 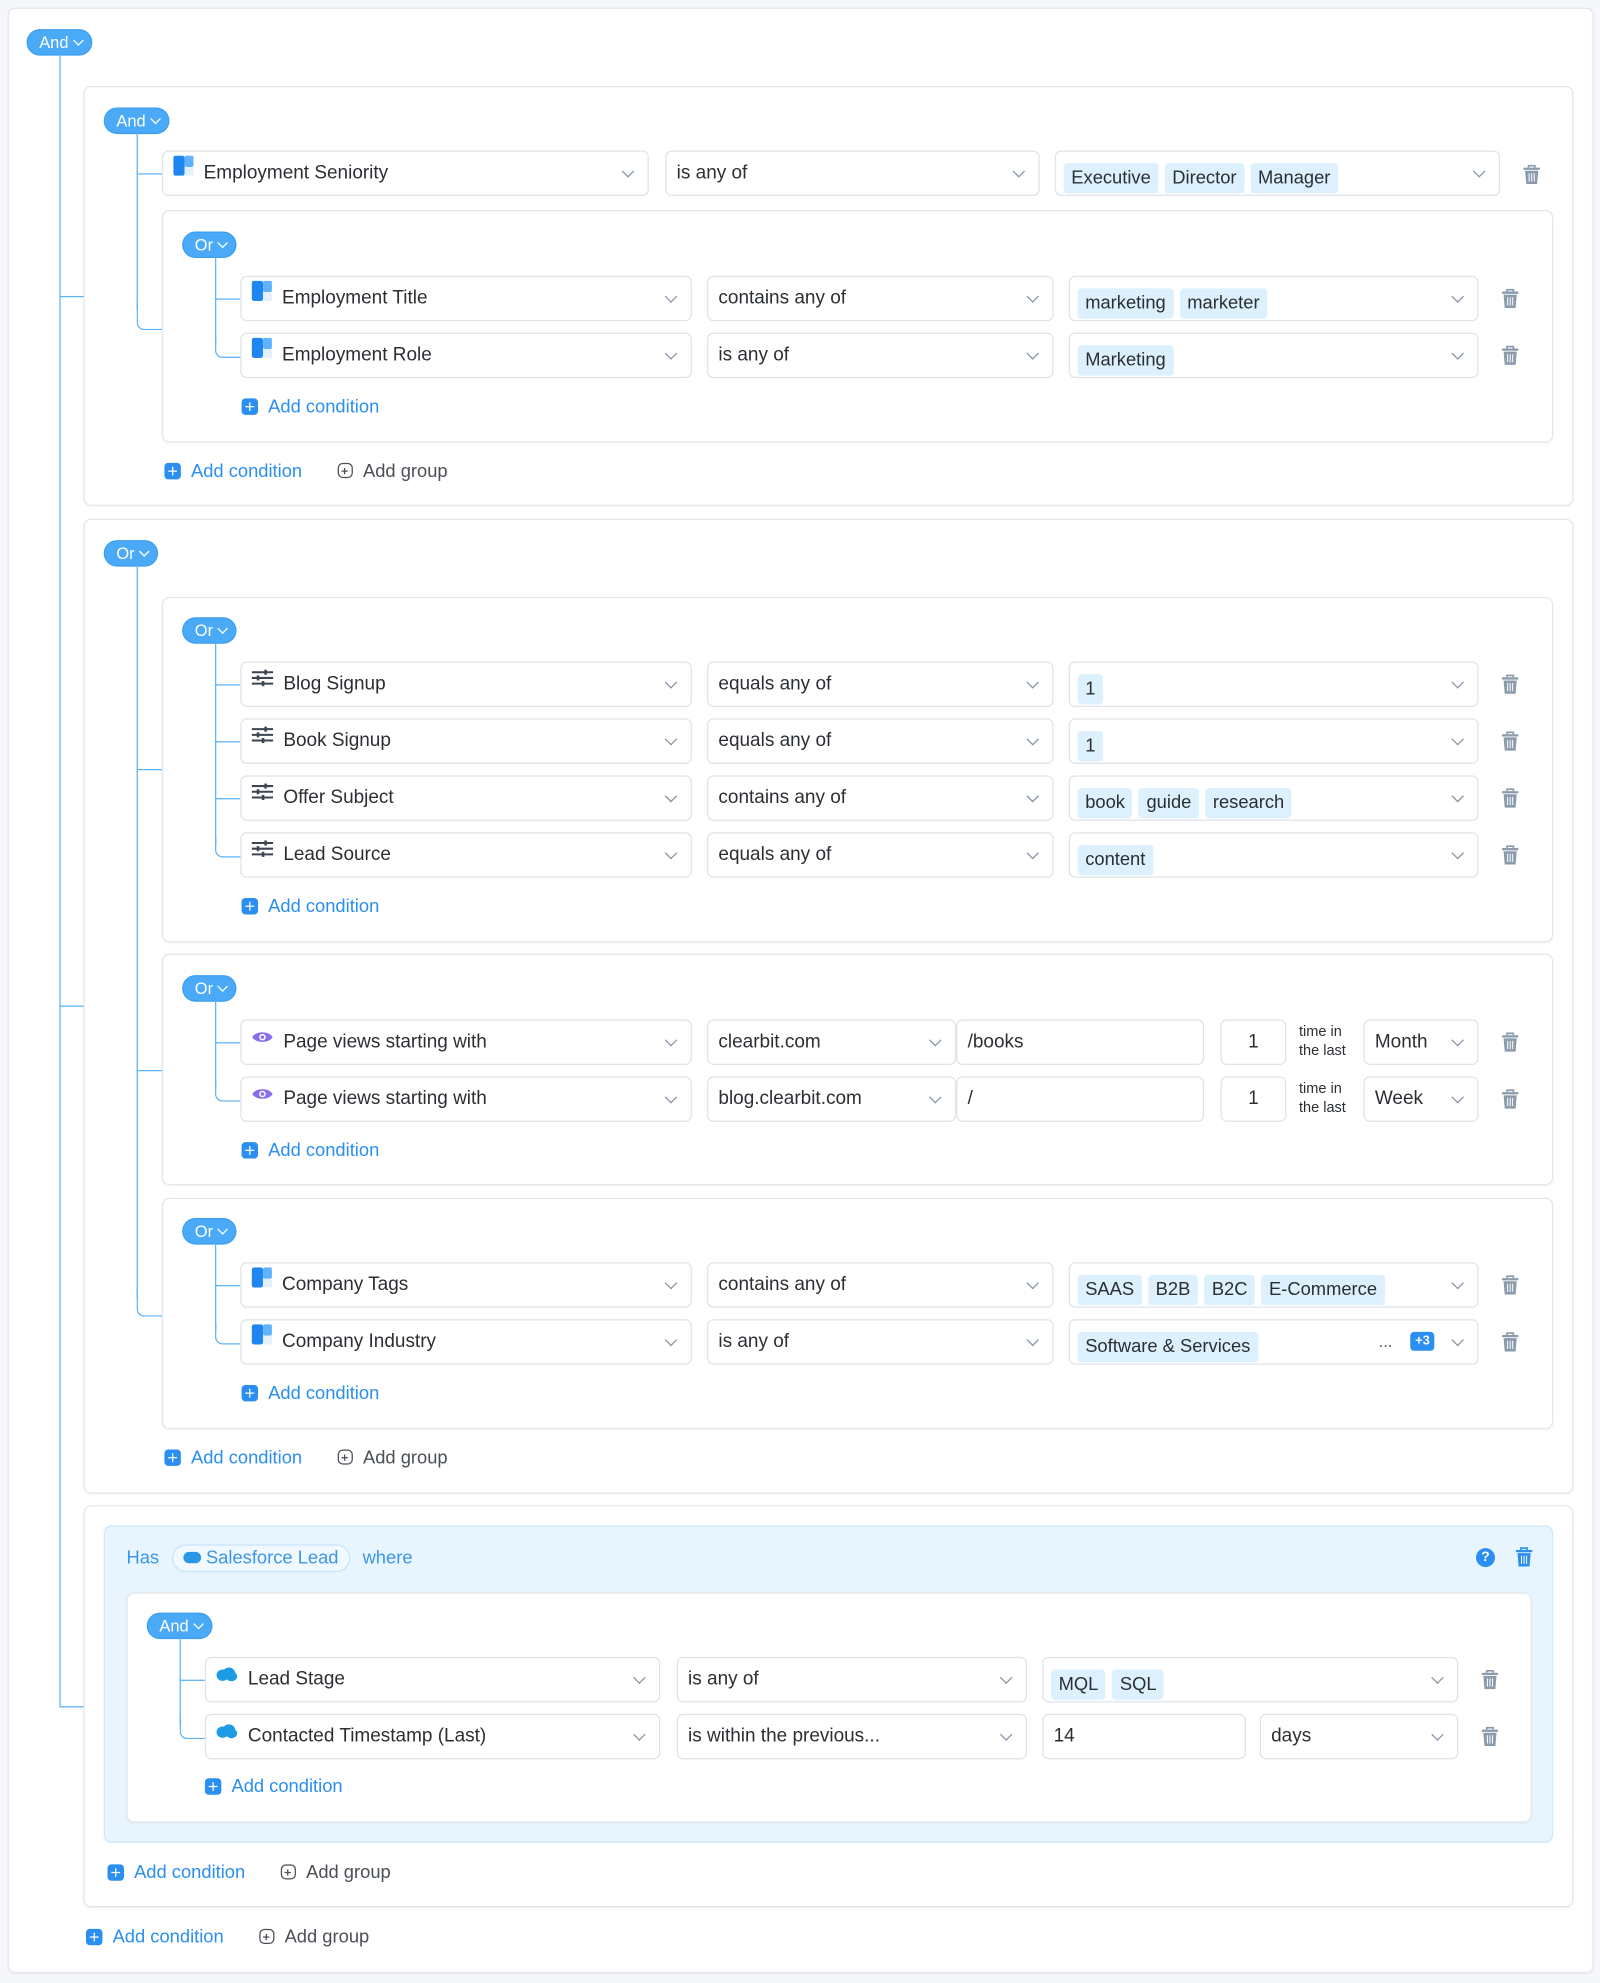 What do you see at coordinates (466, 798) in the screenshot?
I see `field-select: Offer Subject` at bounding box center [466, 798].